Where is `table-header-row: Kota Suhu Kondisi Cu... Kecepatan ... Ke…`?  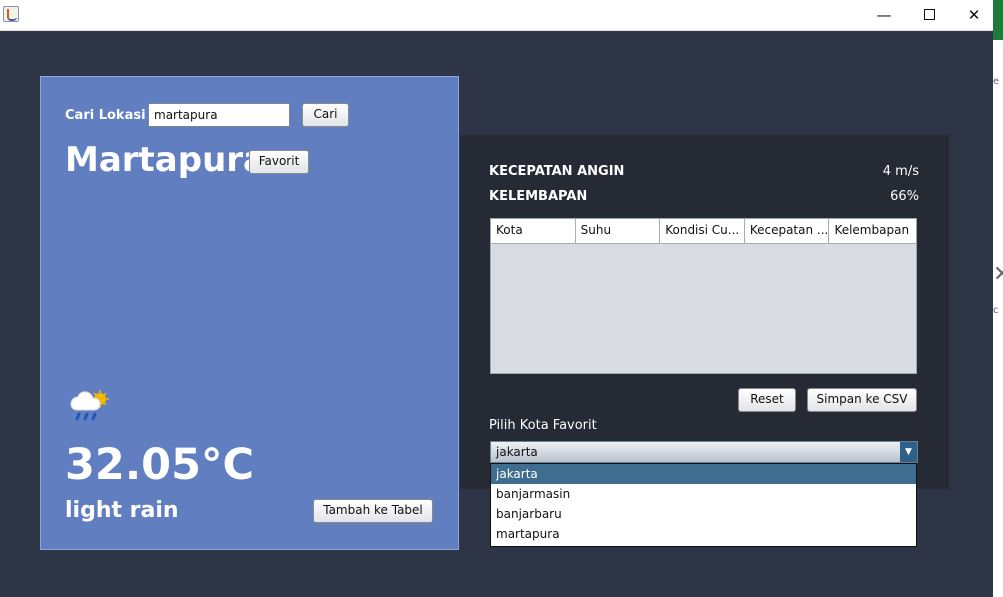
table-header-row: Kota Suhu Kondisi Cu... Kecepatan ... Ke… is located at coordinates (703, 231).